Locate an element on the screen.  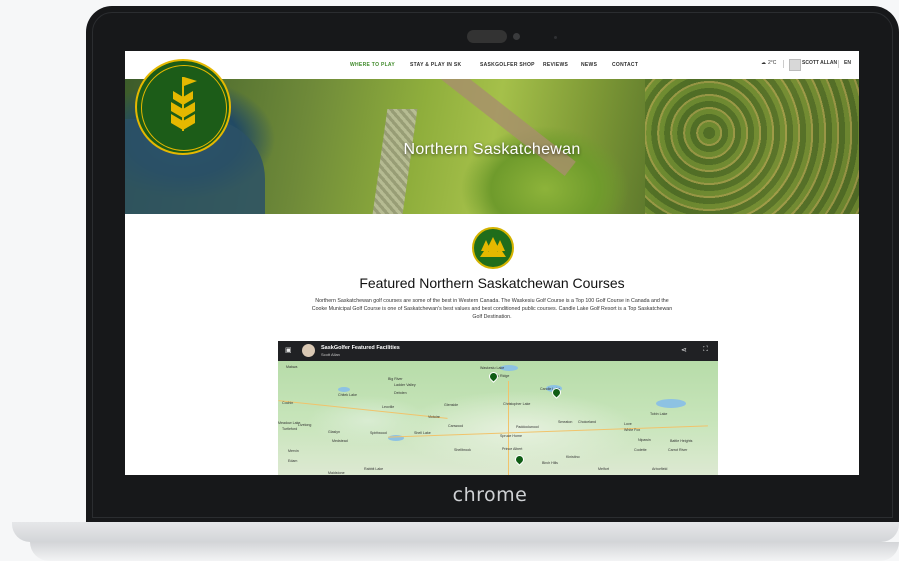
map-place-label: Paddockwood is located at coordinates (527, 427).